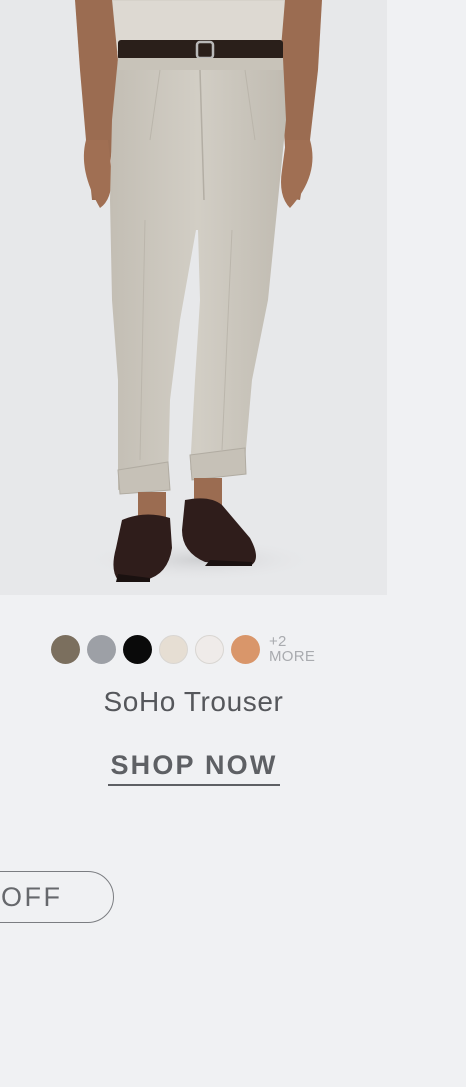 Image resolution: width=466 pixels, height=1087 pixels. What do you see at coordinates (65, 649) in the screenshot?
I see `swatch-olive-brown` at bounding box center [65, 649].